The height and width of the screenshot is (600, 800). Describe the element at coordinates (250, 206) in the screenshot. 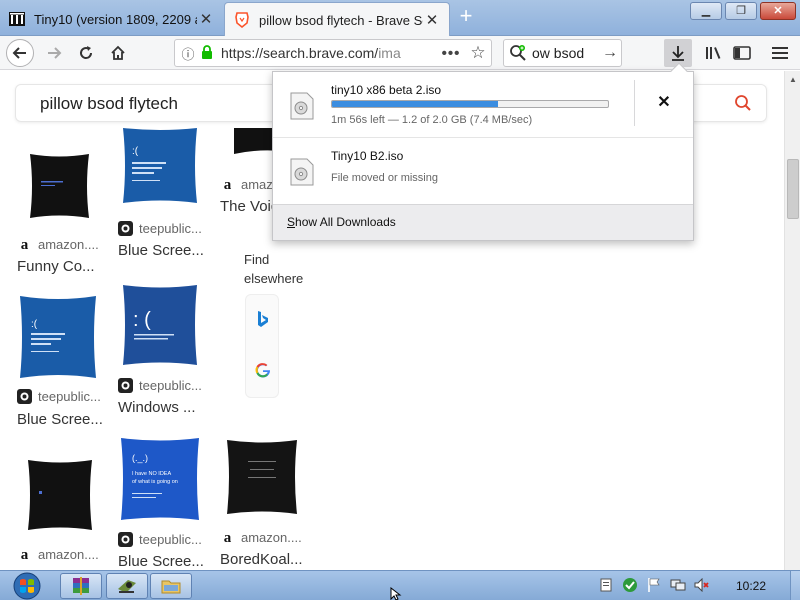

I see `result-caption: The Void` at that location.